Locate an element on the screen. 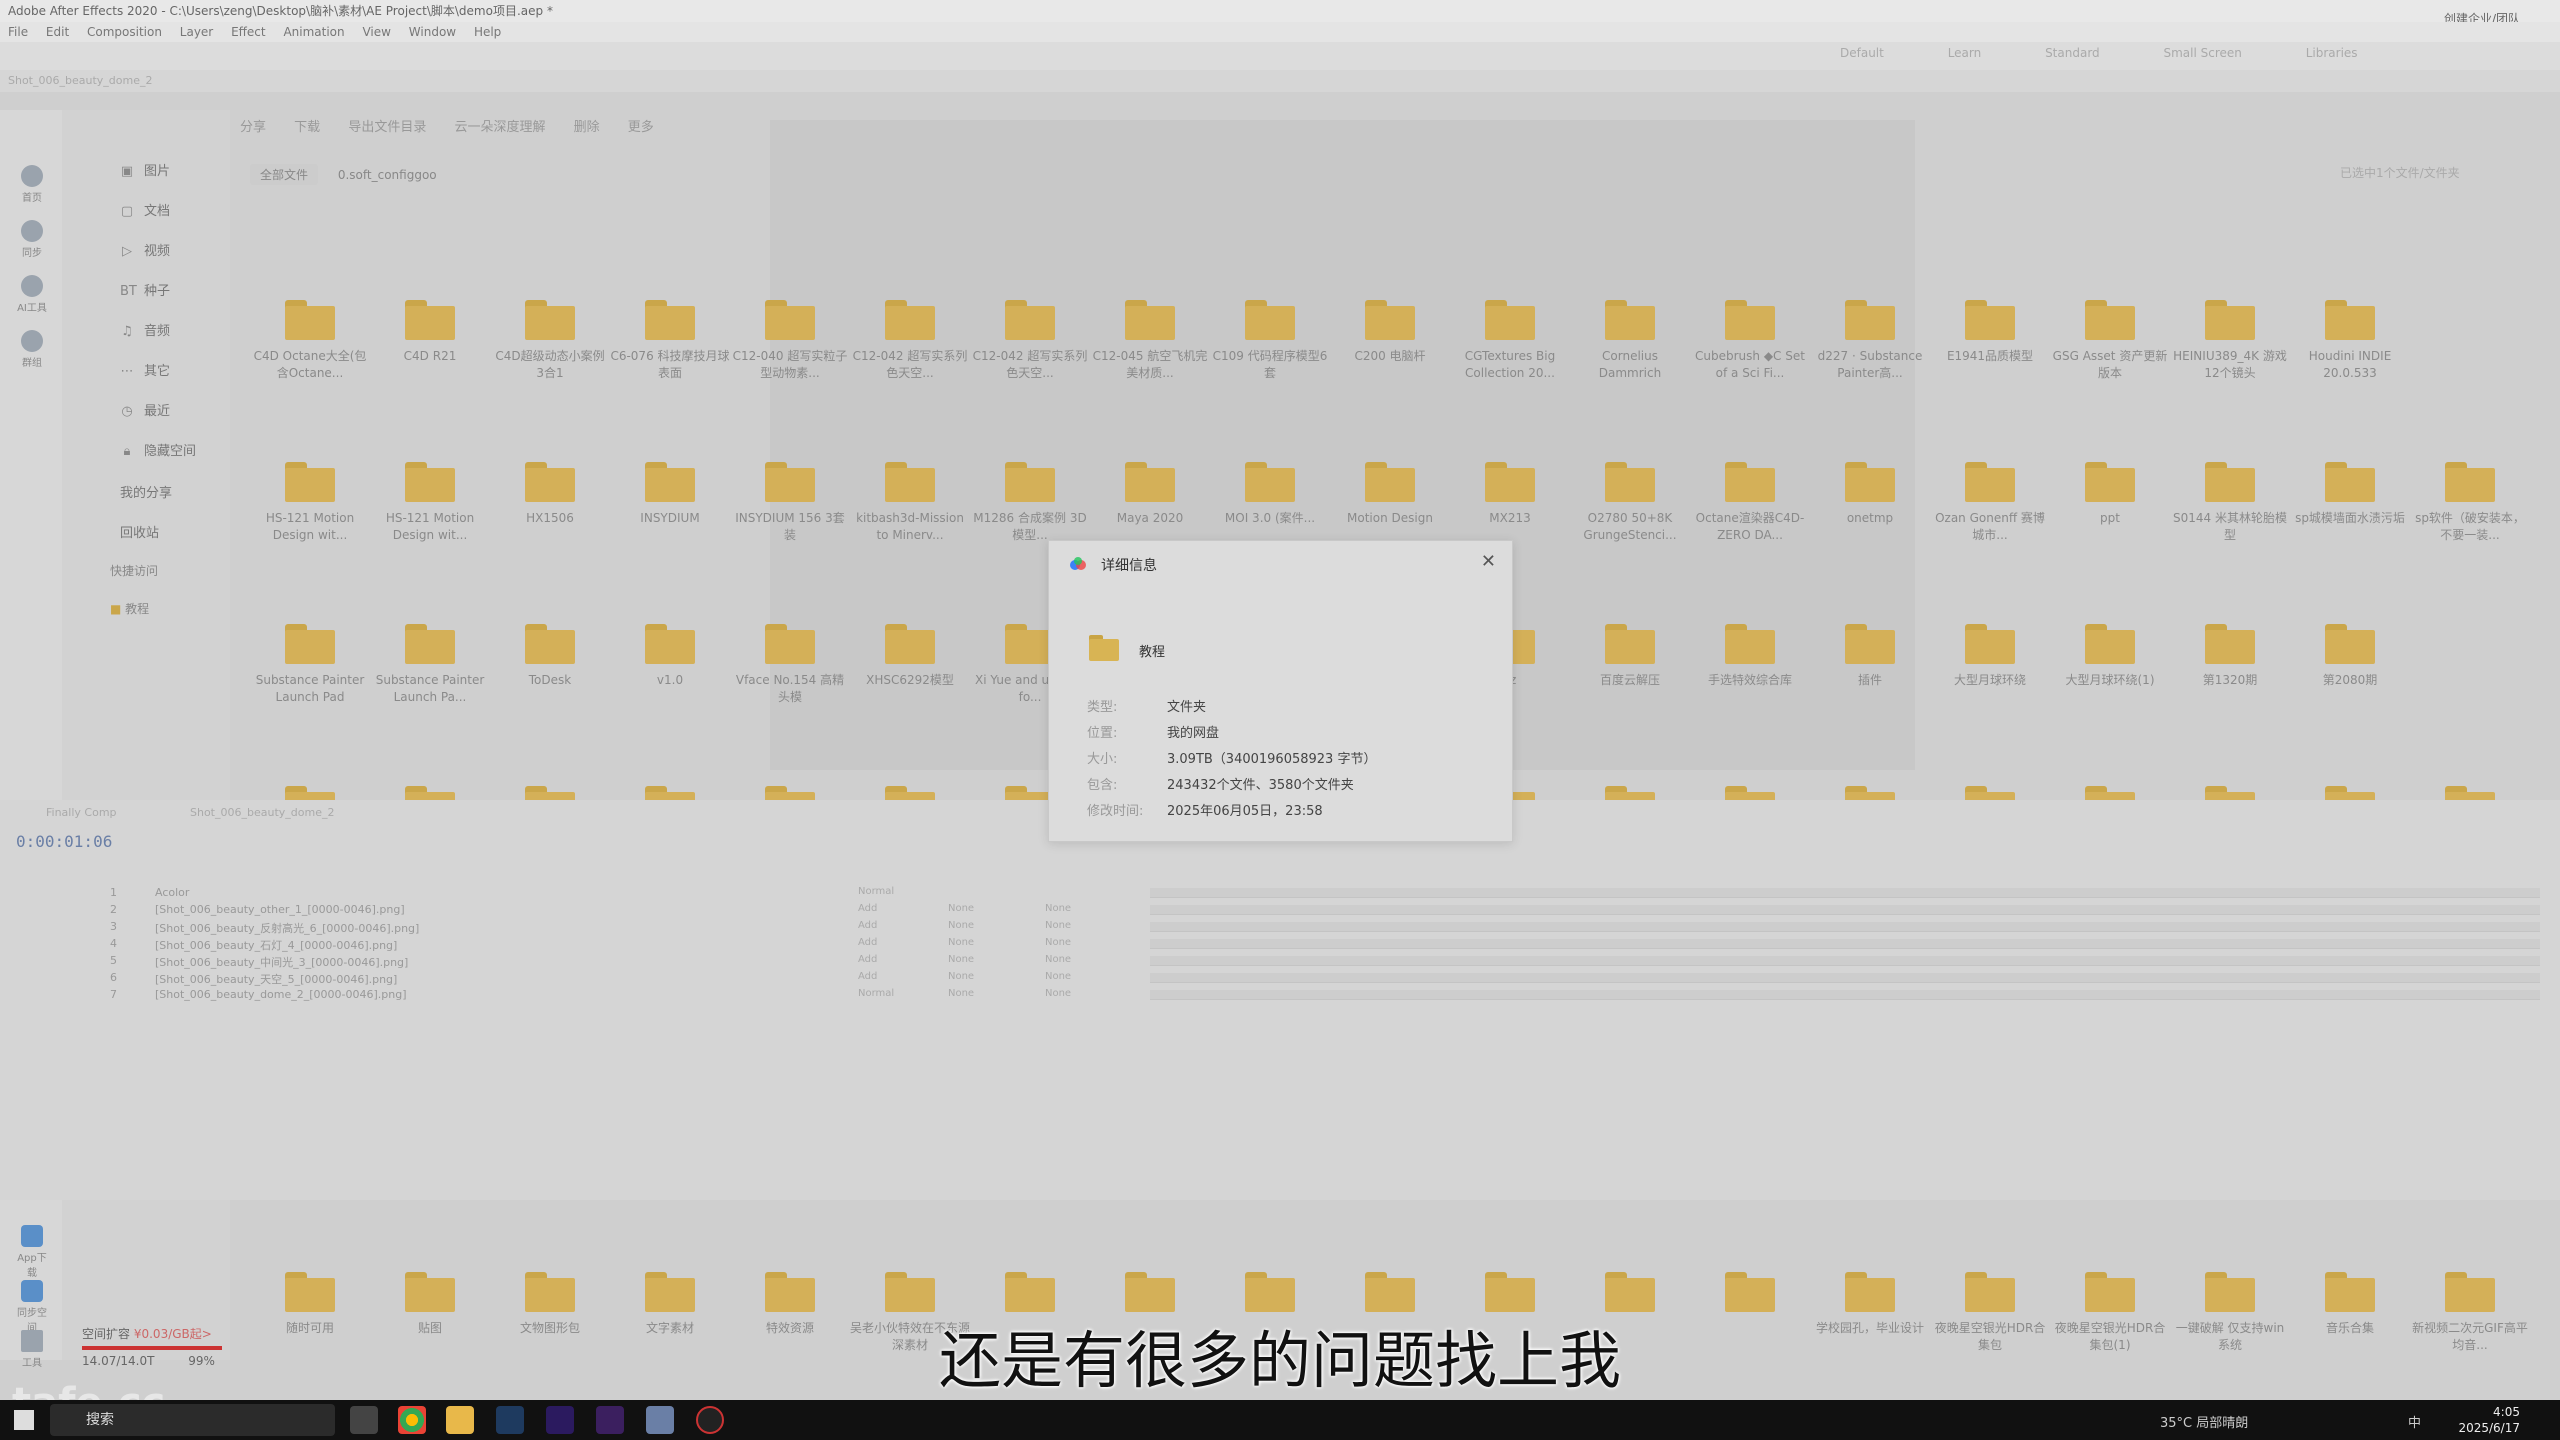 The width and height of the screenshot is (2560, 1440). nav-audio: ♫ 音频 is located at coordinates (145, 329).